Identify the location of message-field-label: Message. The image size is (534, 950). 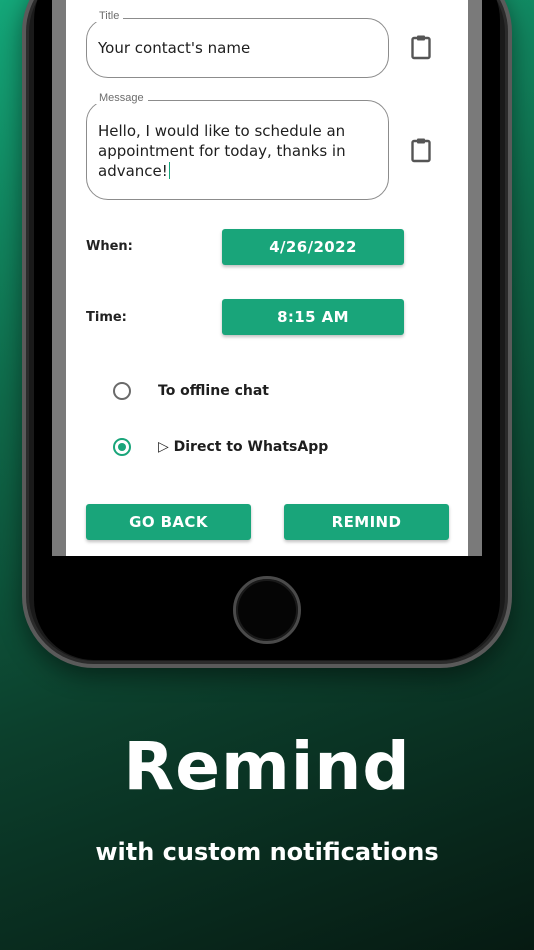
(121, 98).